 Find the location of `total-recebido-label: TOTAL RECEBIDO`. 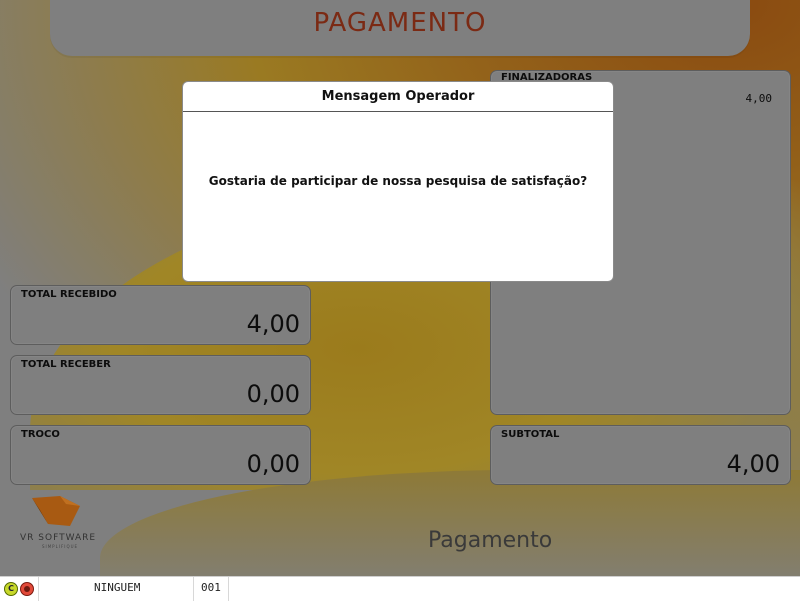

total-recebido-label: TOTAL RECEBIDO is located at coordinates (69, 294).